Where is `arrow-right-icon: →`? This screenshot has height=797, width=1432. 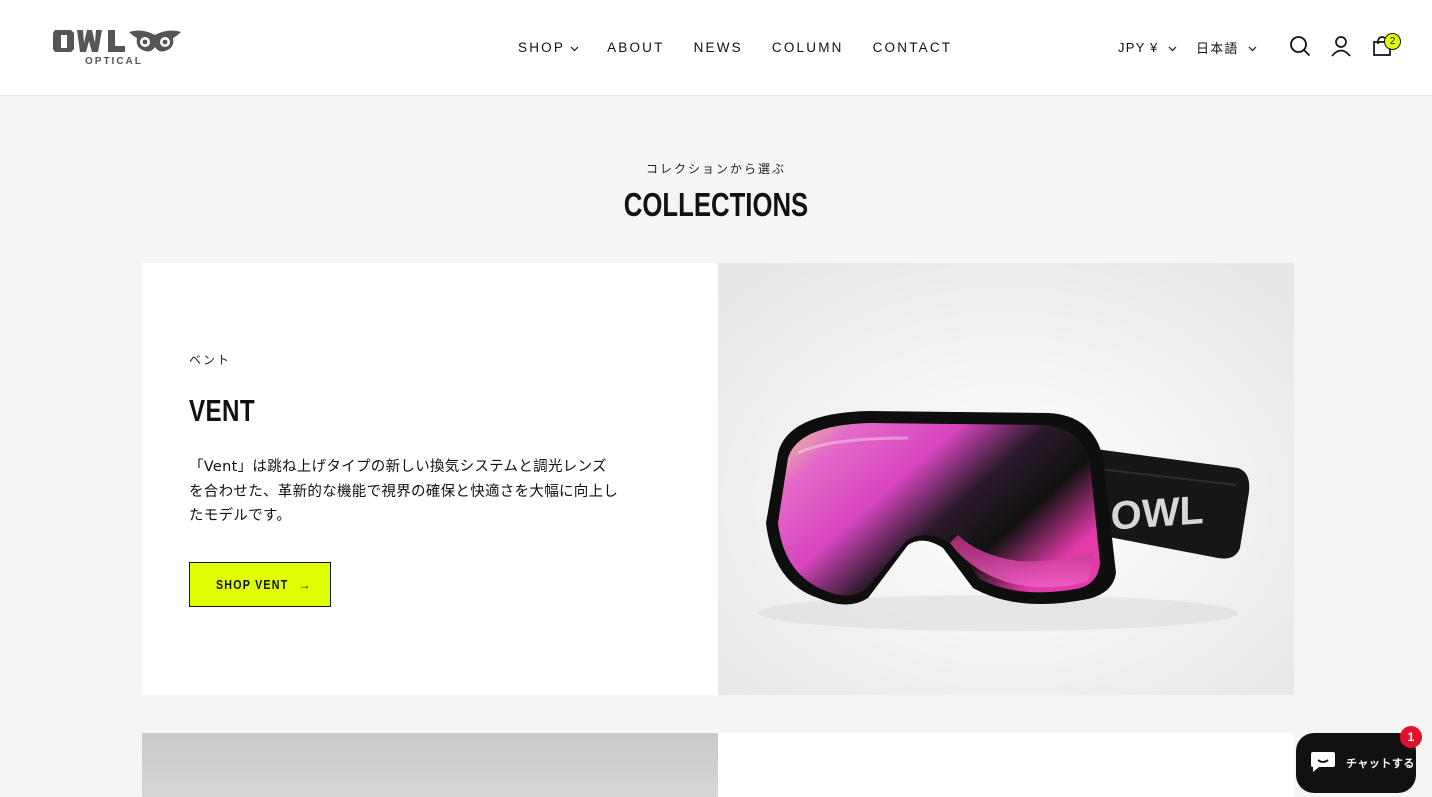 arrow-right-icon: → is located at coordinates (305, 584).